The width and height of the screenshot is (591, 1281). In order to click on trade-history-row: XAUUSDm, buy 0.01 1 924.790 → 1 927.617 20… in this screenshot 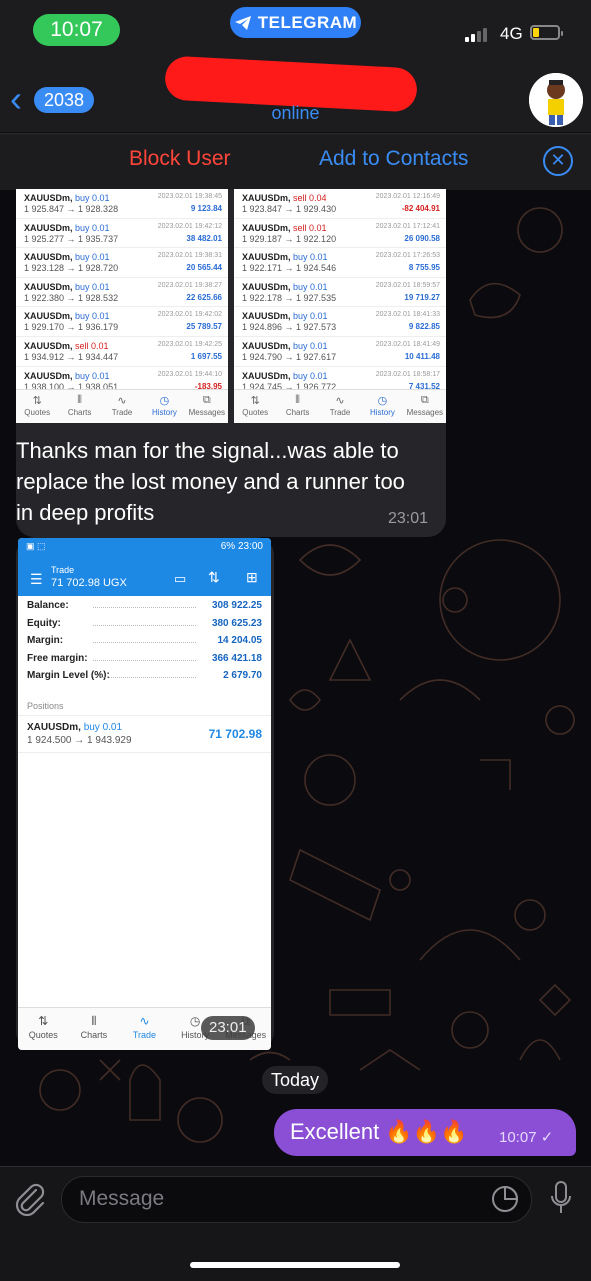, I will do `click(340, 352)`.